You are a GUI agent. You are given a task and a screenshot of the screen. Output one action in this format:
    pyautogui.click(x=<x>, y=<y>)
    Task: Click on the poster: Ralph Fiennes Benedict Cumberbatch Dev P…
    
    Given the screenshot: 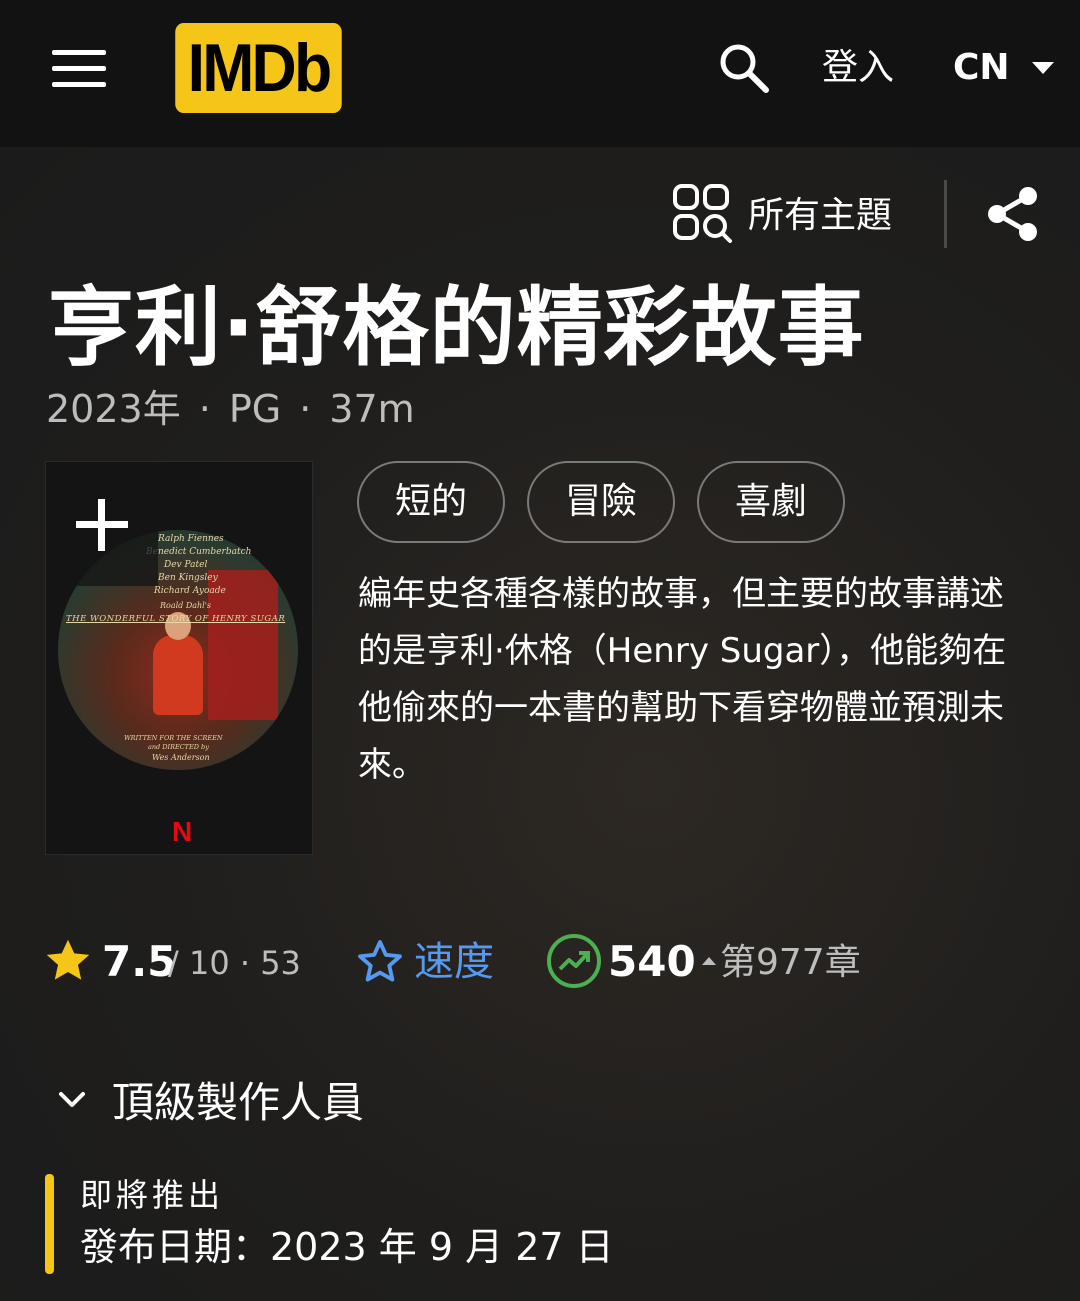 What is the action you would take?
    pyautogui.click(x=179, y=658)
    